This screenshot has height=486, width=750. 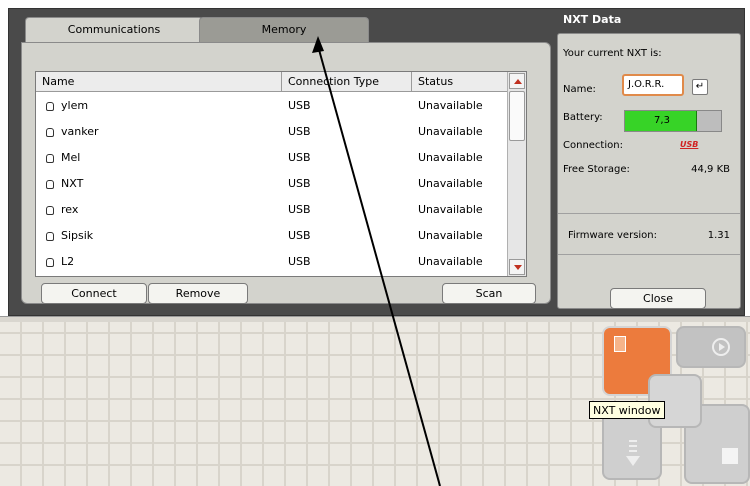 I want to click on divider, so click(x=649, y=254).